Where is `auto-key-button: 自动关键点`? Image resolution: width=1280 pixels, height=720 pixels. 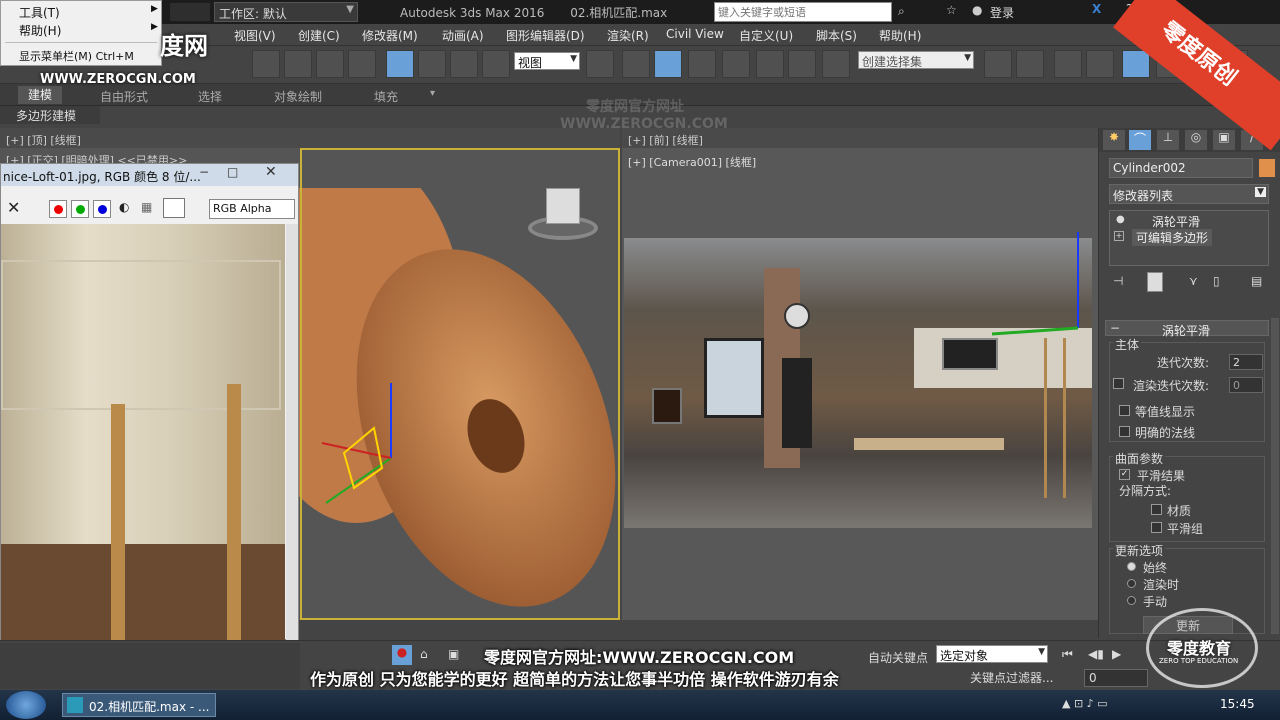
auto-key-button: 自动关键点 is located at coordinates (898, 657).